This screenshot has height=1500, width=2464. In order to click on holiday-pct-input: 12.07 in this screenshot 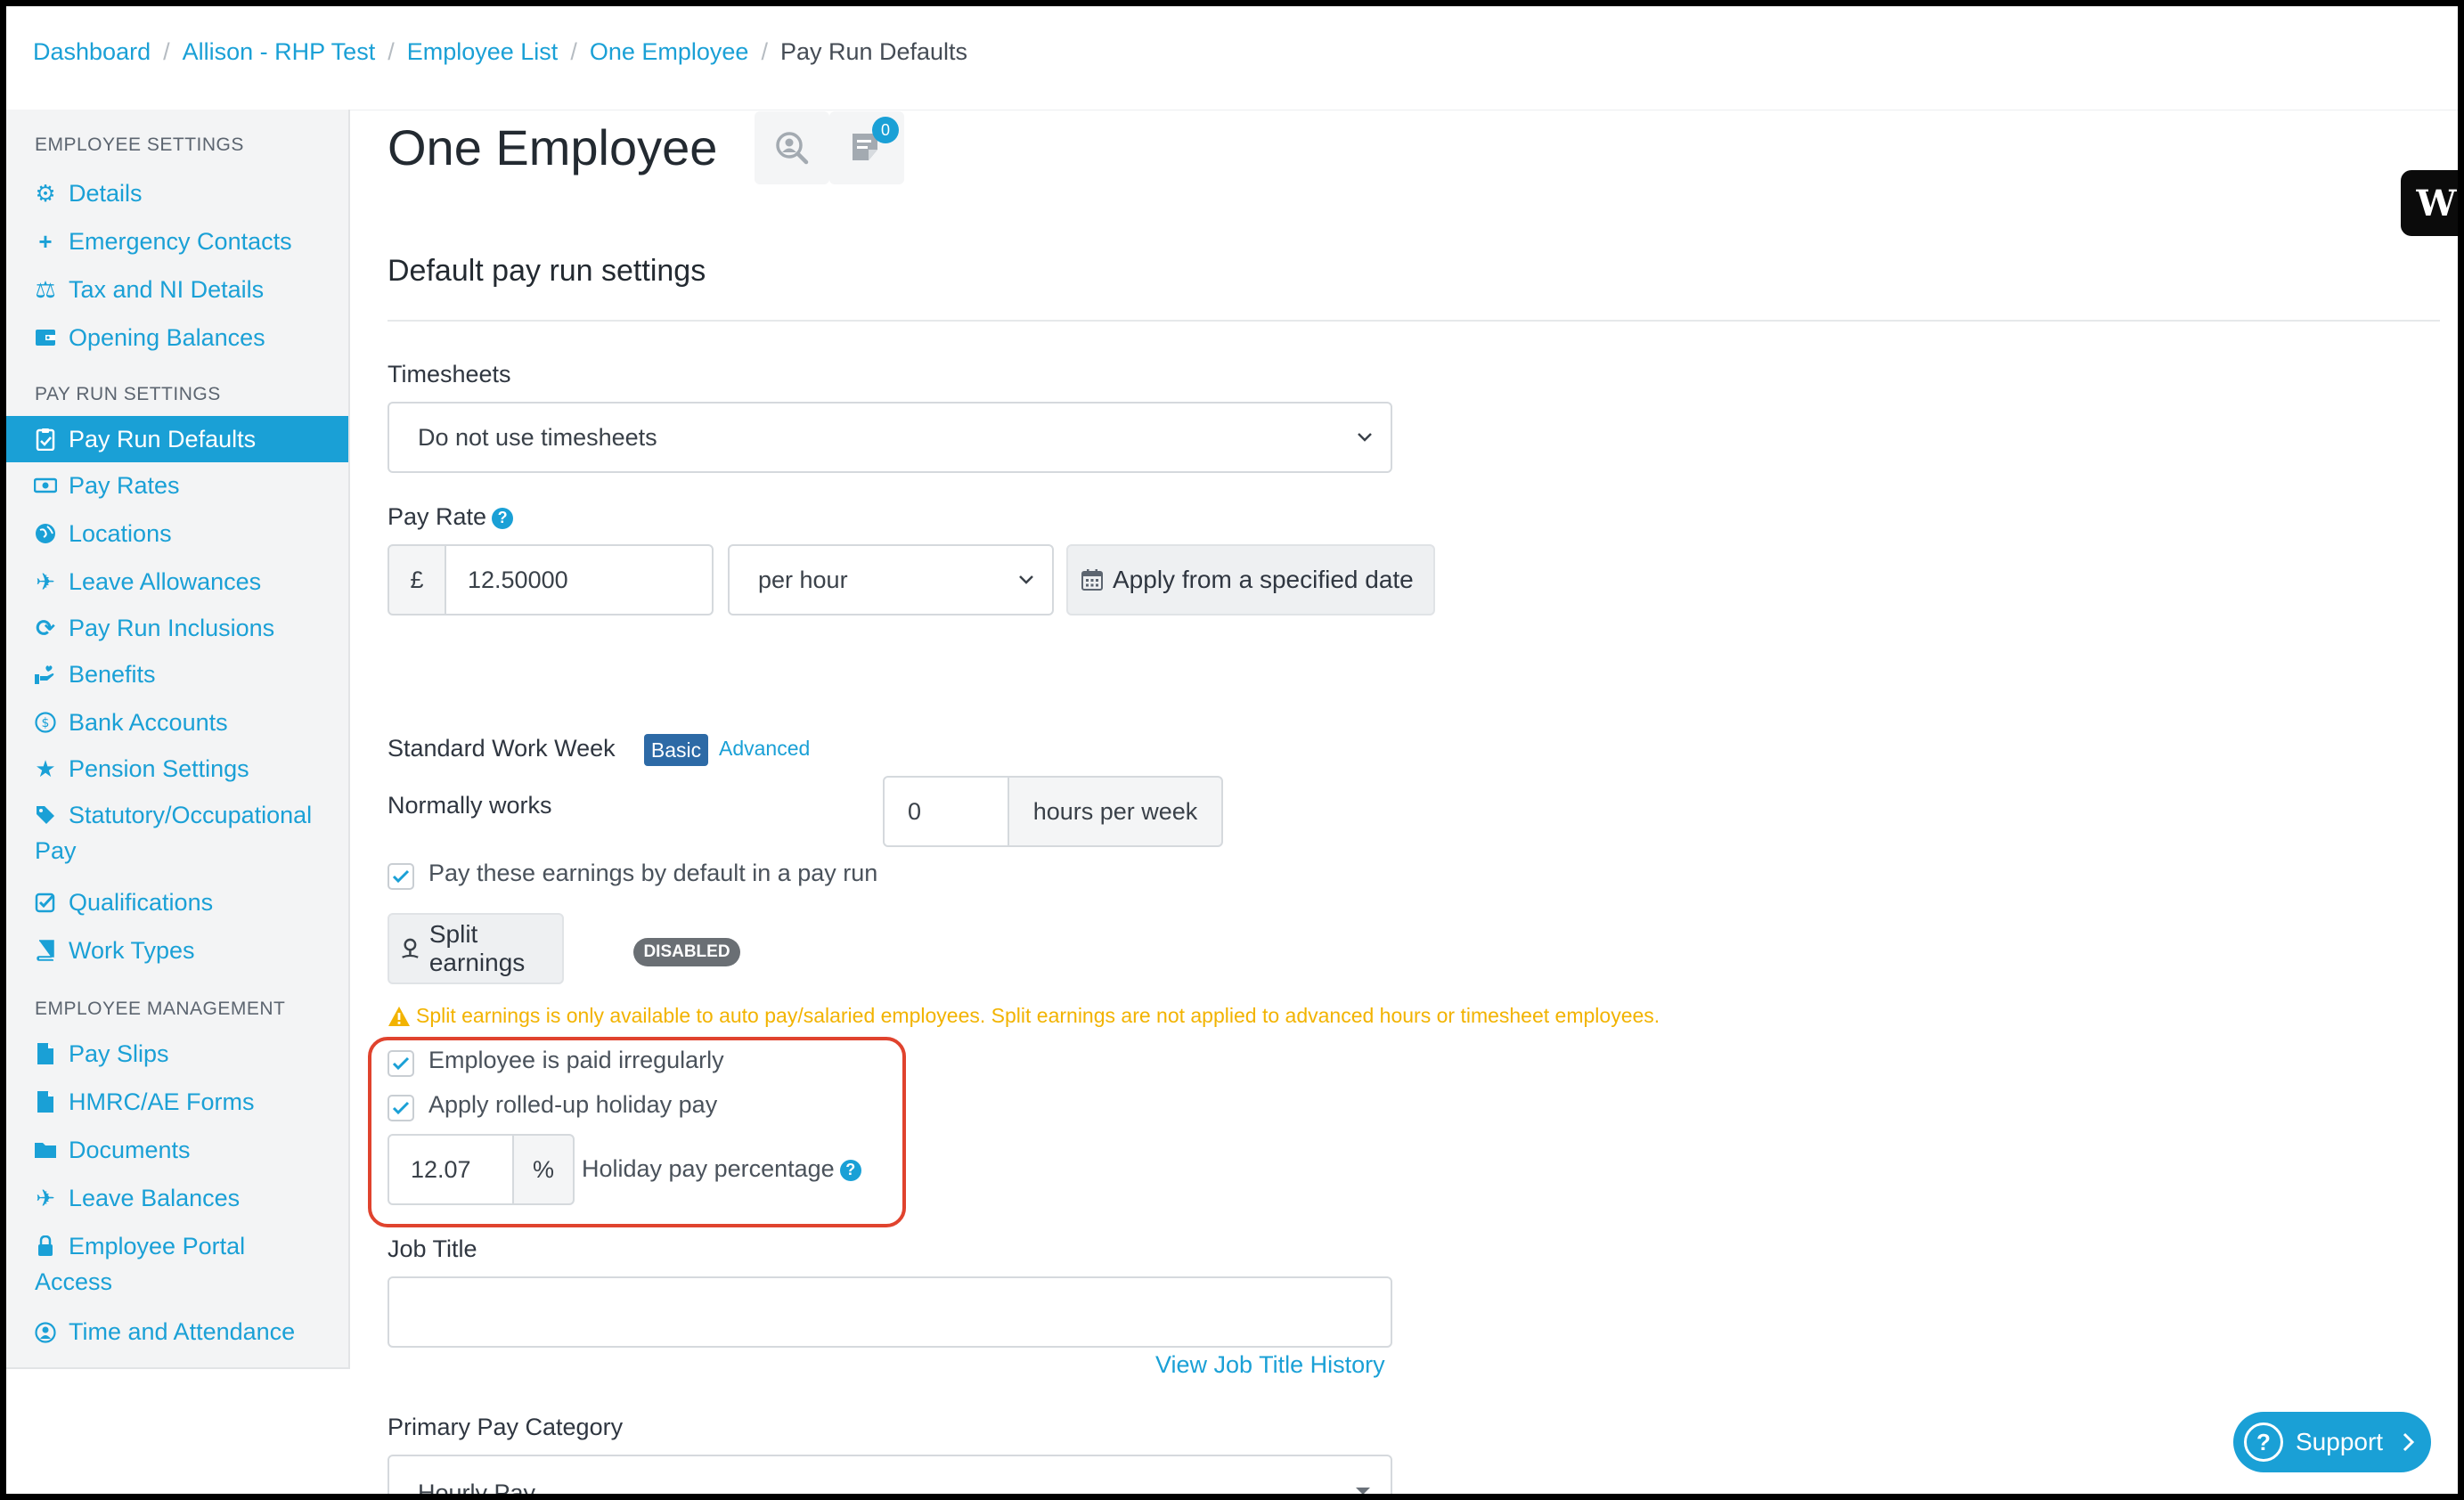, I will do `click(451, 1169)`.